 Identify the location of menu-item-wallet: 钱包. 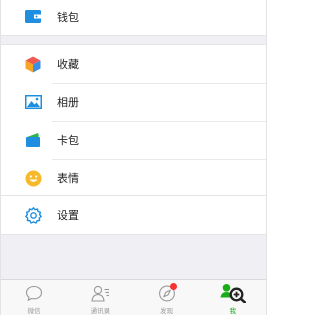
(133, 17).